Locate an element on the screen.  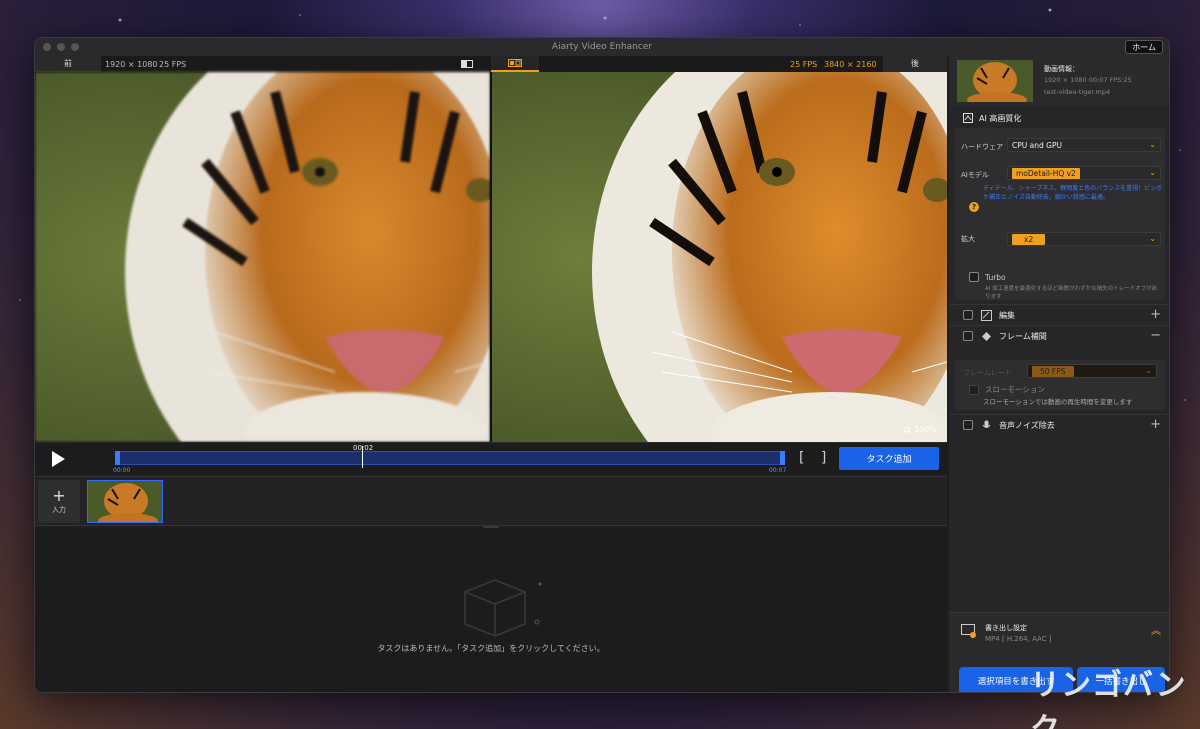
video-info-title: 動画情報： is located at coordinates (1061, 69).